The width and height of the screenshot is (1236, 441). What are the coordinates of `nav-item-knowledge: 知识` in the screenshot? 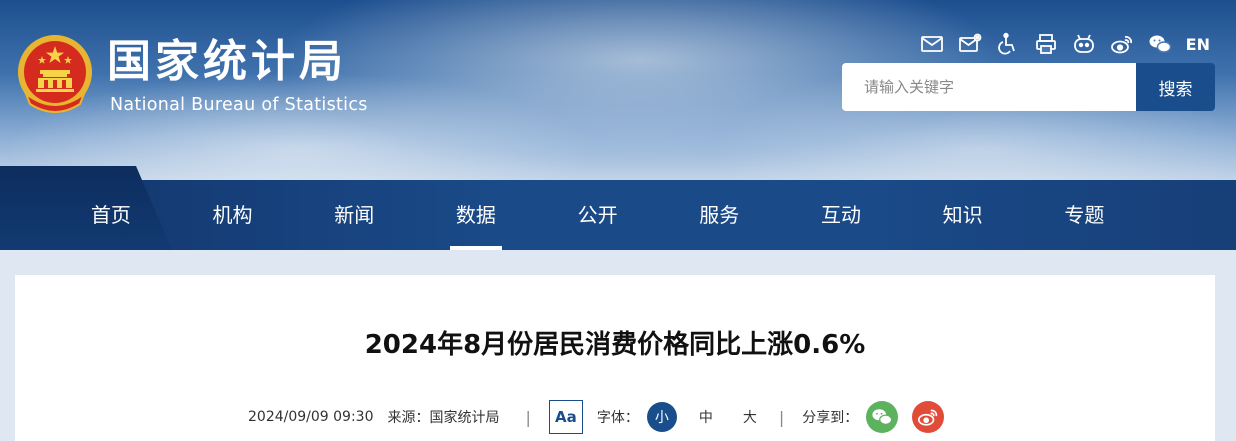 It's located at (963, 215).